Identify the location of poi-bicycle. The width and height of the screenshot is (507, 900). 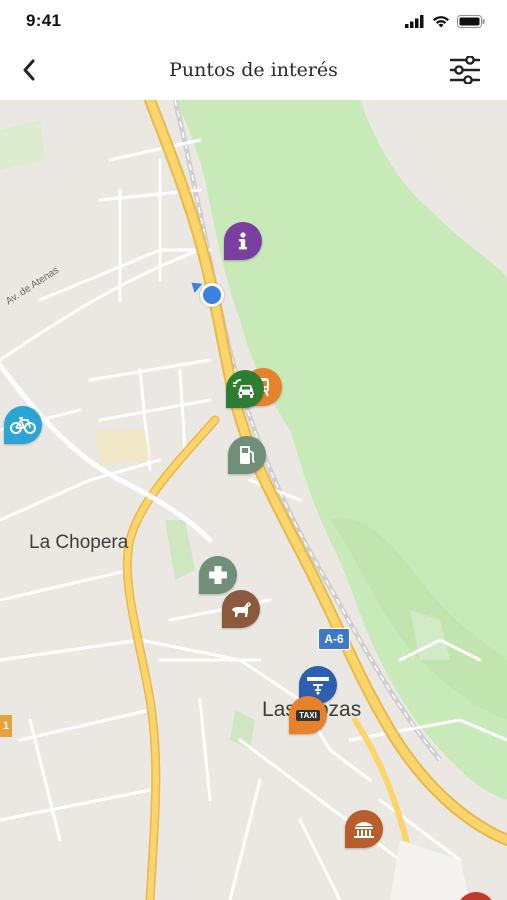
(23, 425).